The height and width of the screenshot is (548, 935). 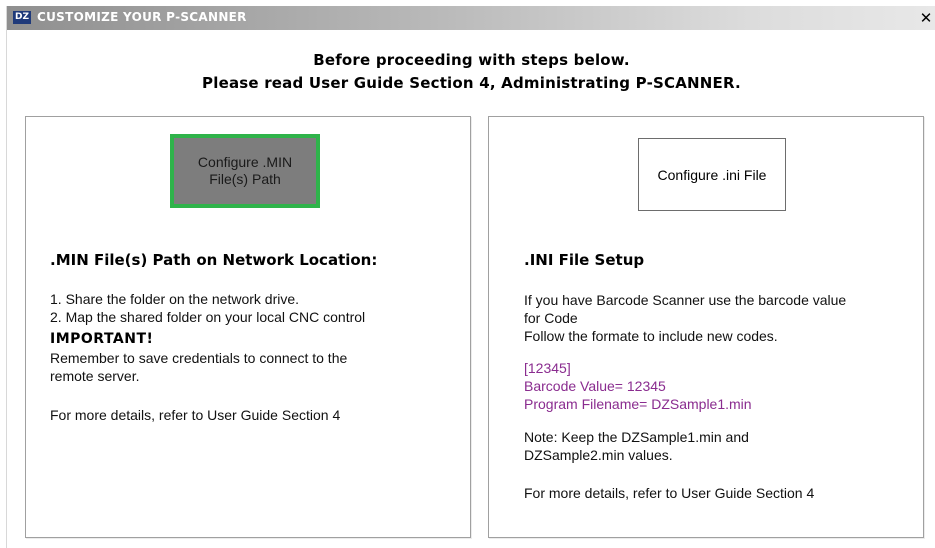 I want to click on instructions-line1: Before proceeding with steps below., so click(x=471, y=60).